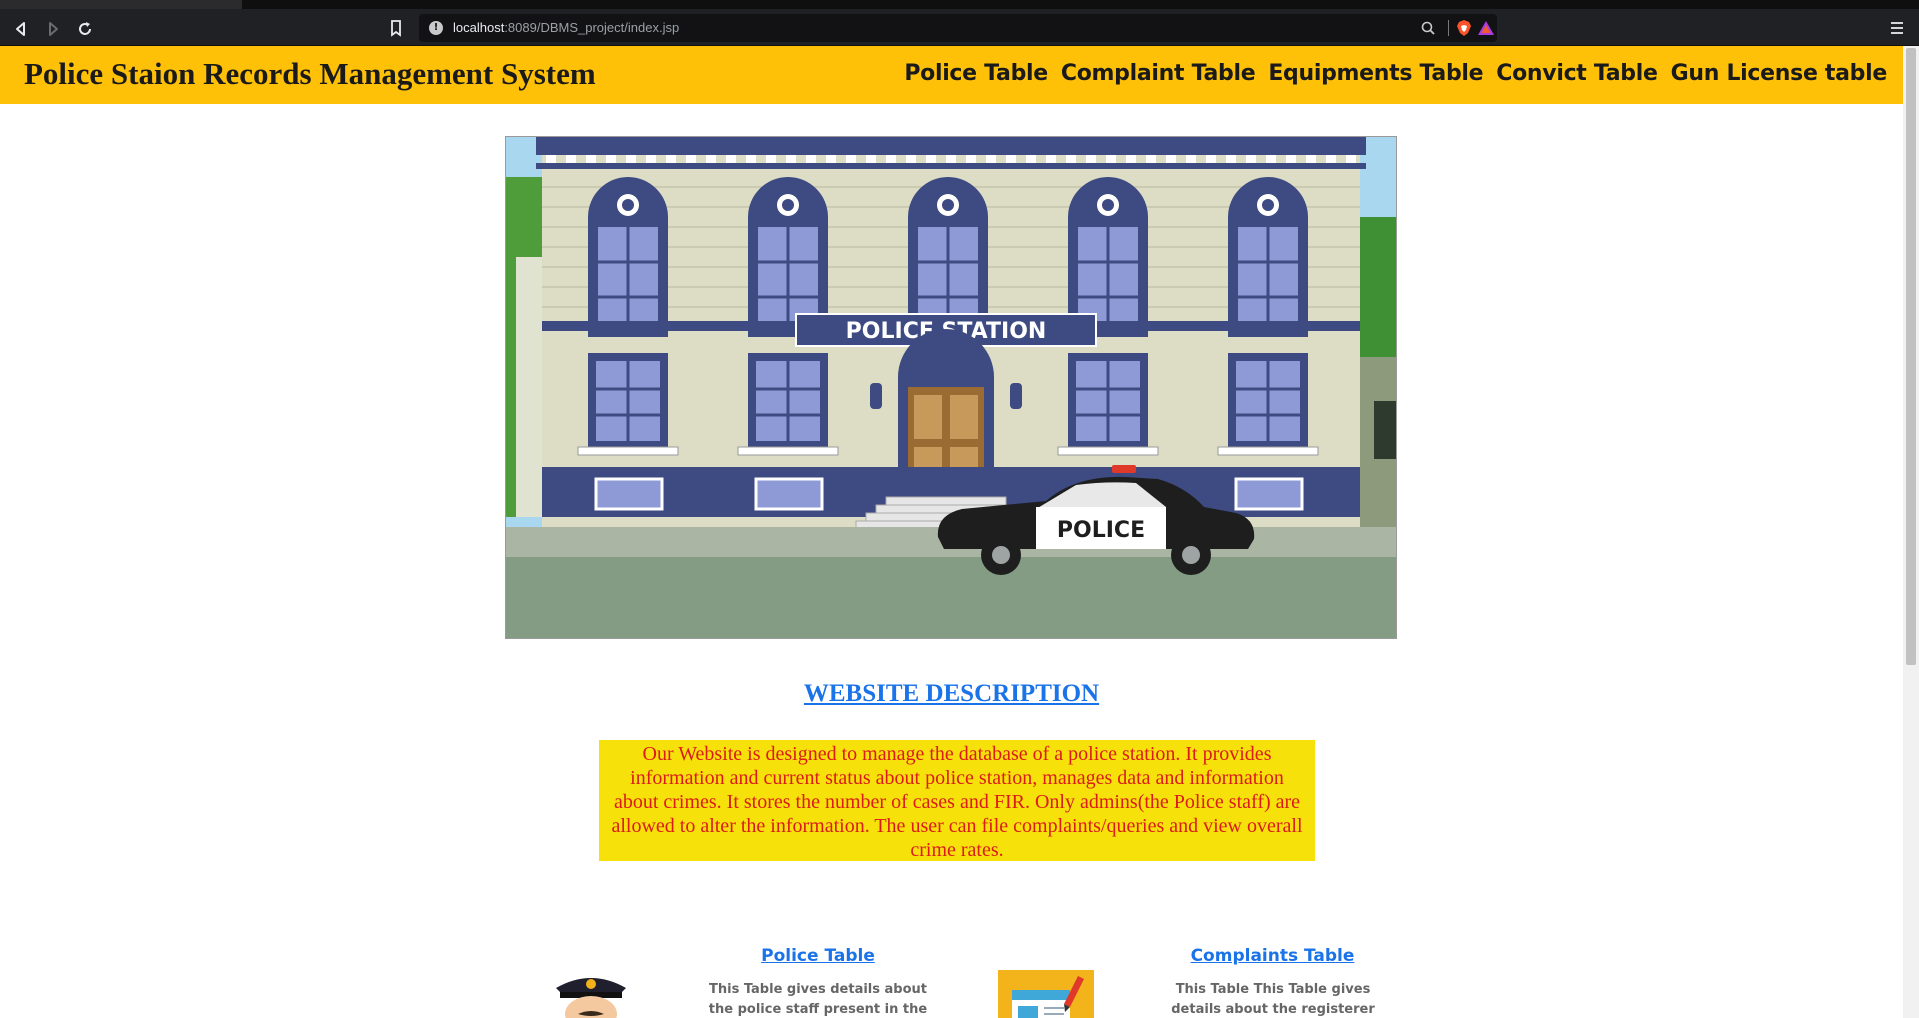 This screenshot has height=1018, width=1919. What do you see at coordinates (959, 4) in the screenshot?
I see `tab-strip` at bounding box center [959, 4].